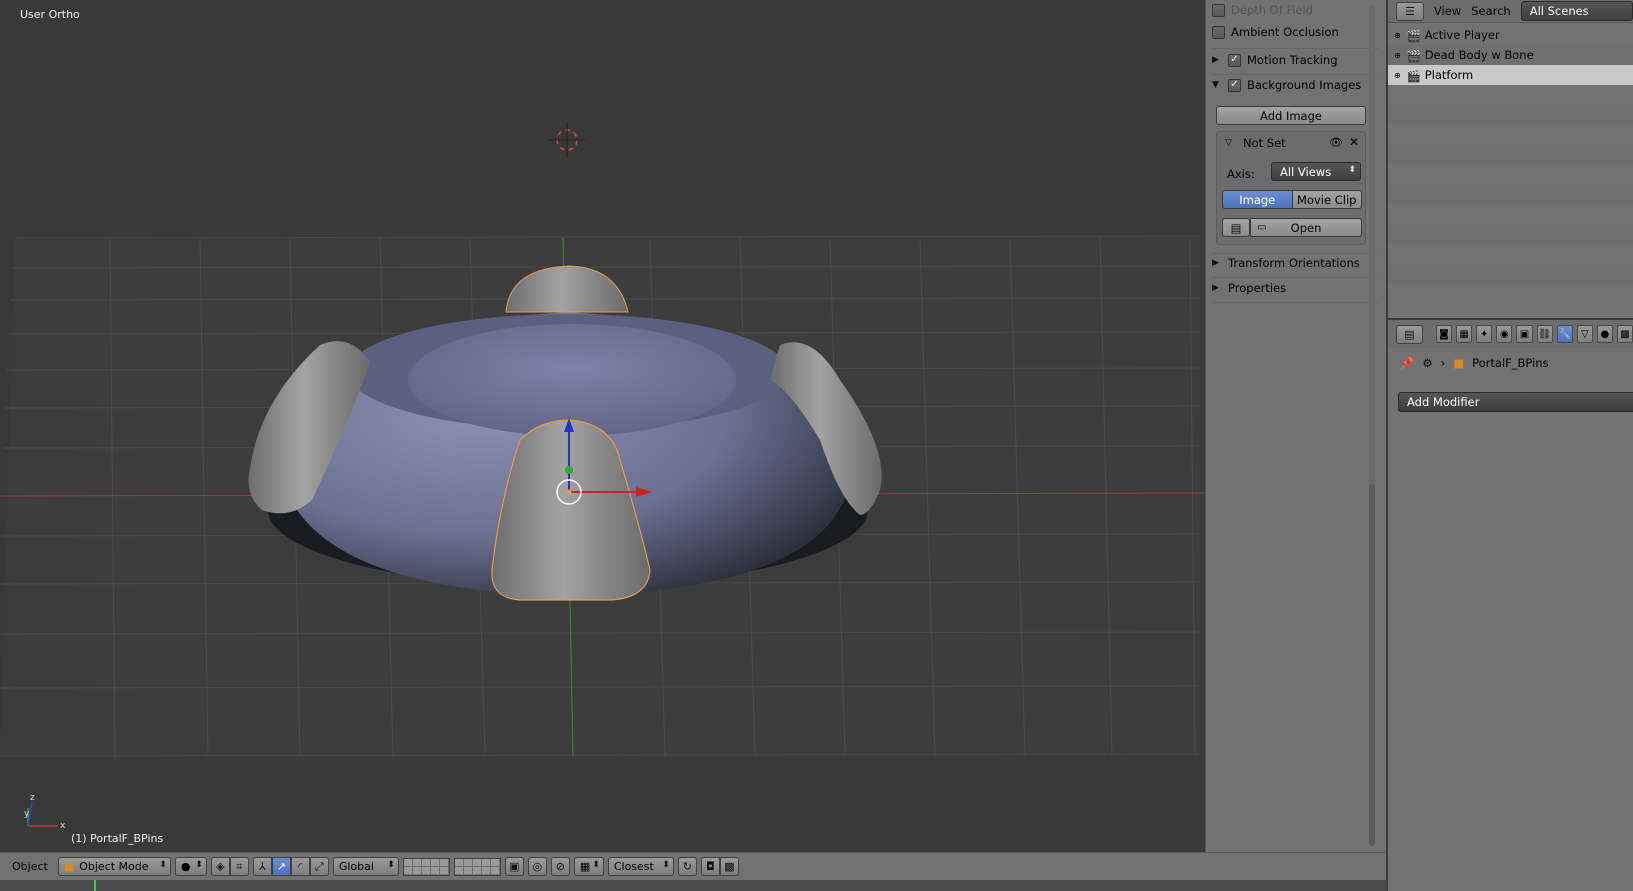 This screenshot has height=891, width=1633. Describe the element at coordinates (1584, 334) in the screenshot. I see `data-tab-icon: ▽` at that location.